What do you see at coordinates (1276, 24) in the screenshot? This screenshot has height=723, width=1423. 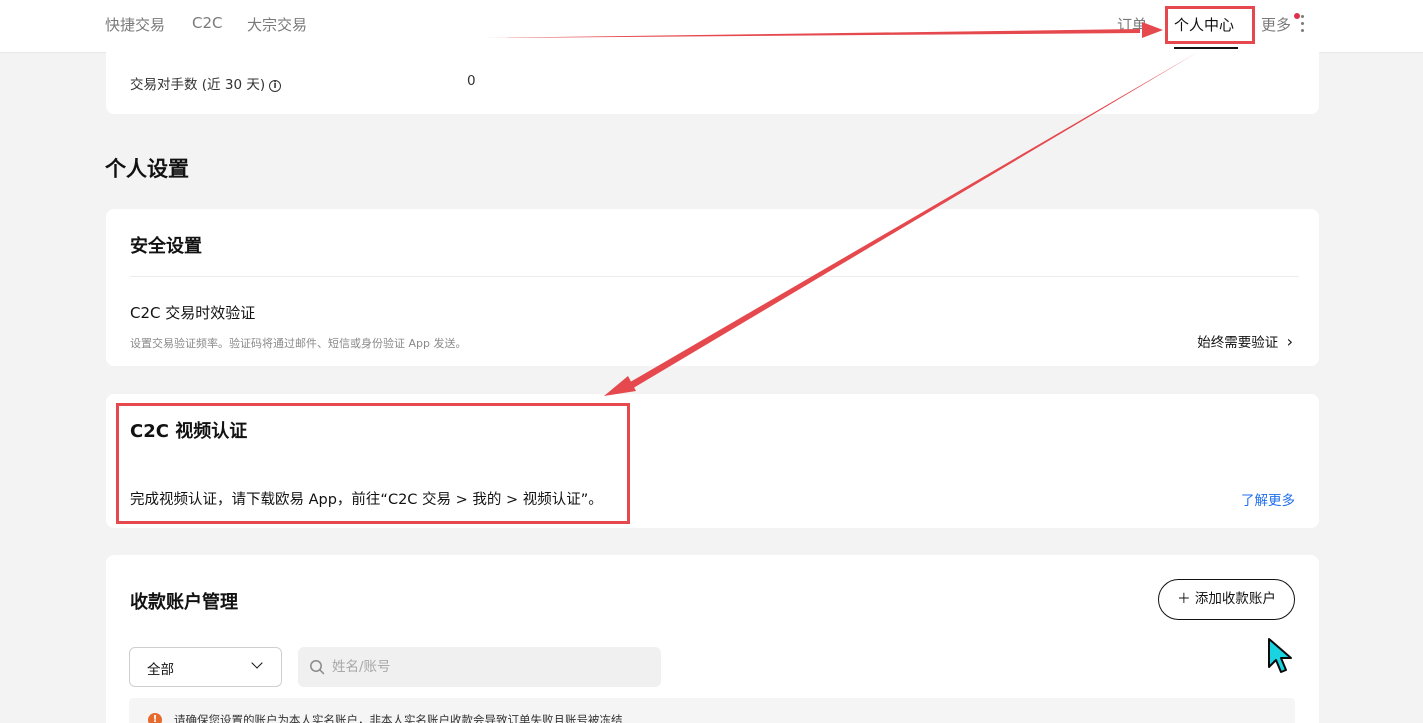 I see `nav-more: 更多` at bounding box center [1276, 24].